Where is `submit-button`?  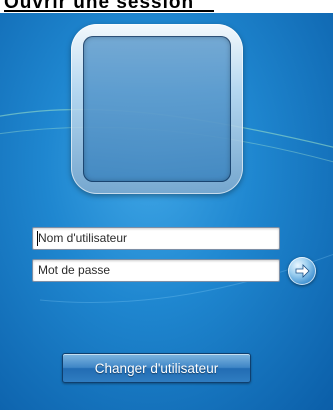 submit-button is located at coordinates (302, 271).